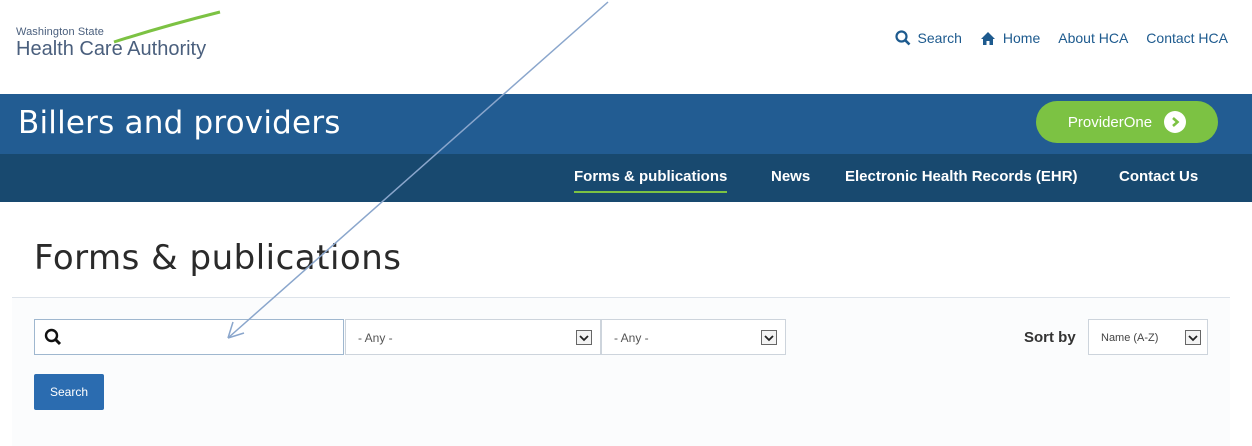  Describe the element at coordinates (626, 124) in the screenshot. I see `section-banner: Billers and providers ProviderOne` at that location.